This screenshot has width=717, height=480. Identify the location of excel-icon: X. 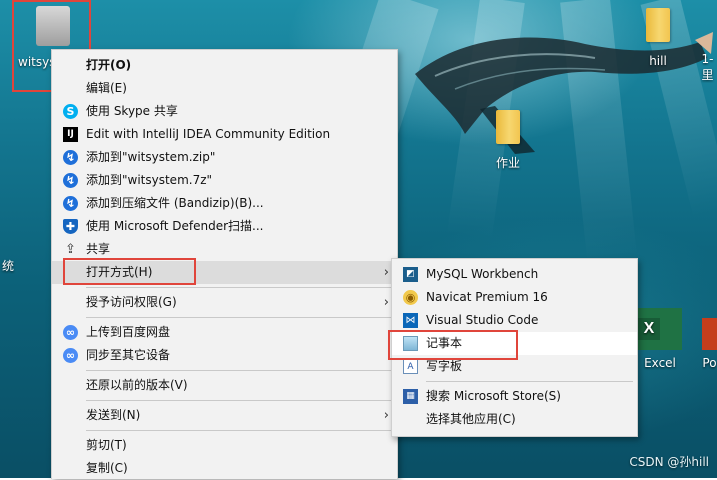
(660, 329).